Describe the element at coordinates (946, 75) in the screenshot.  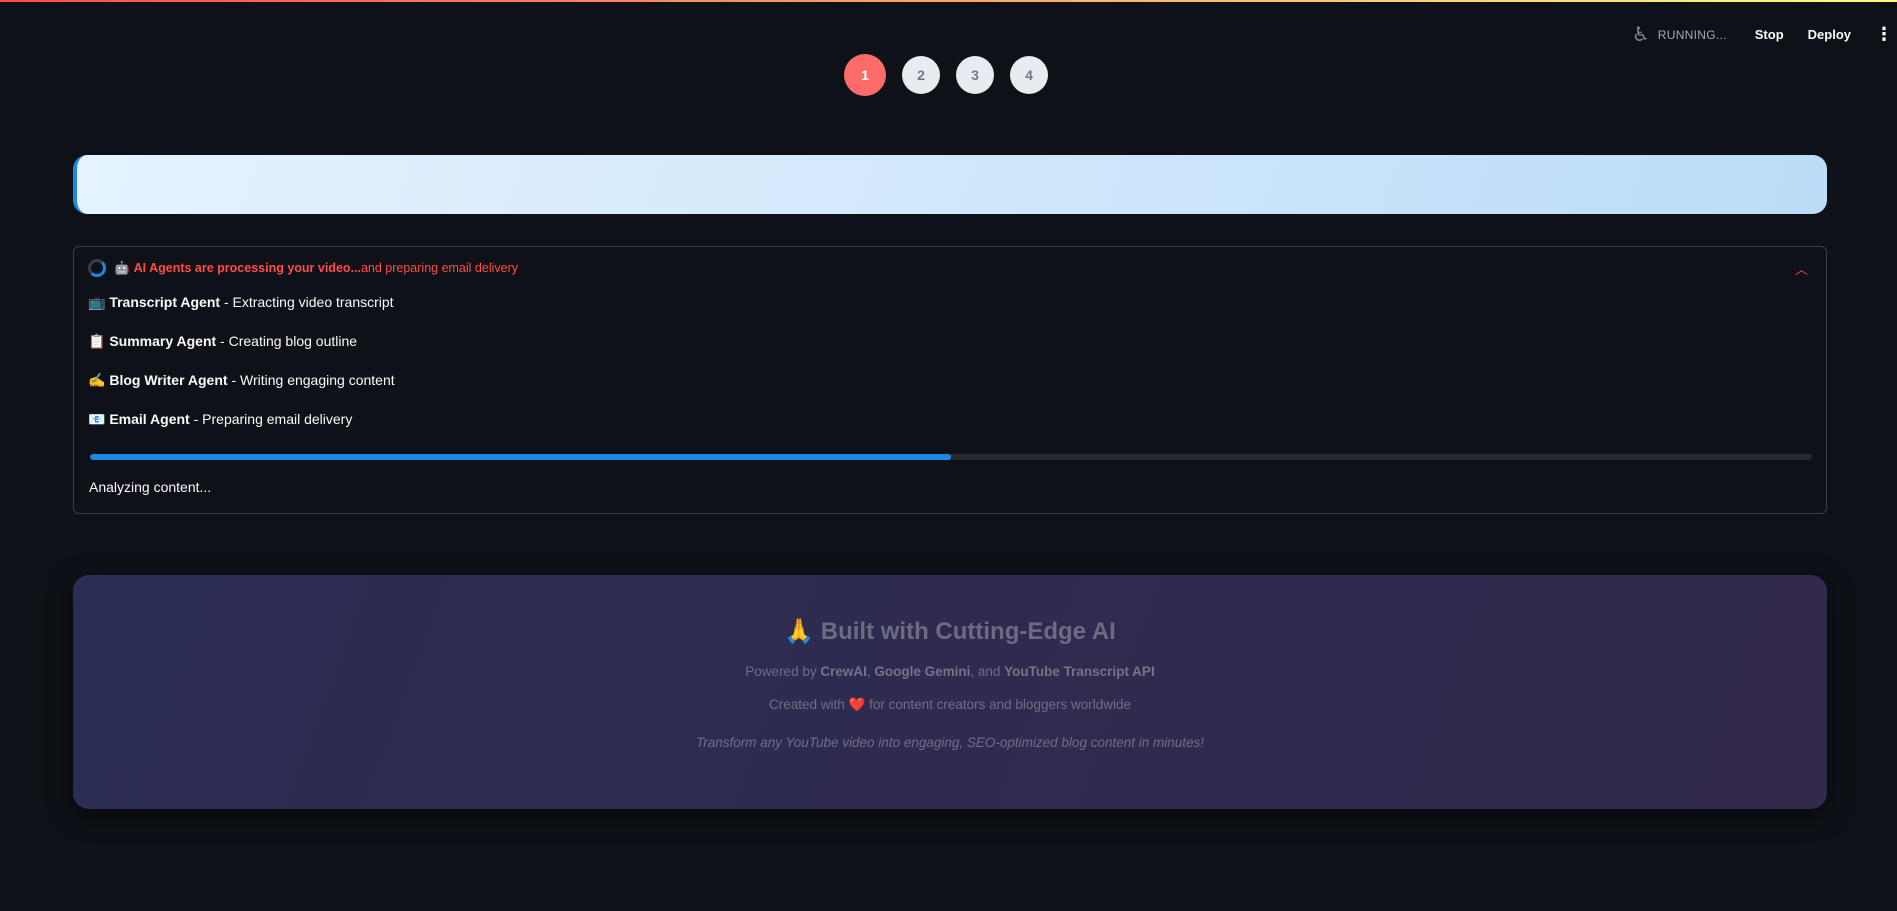
I see `step-indicator: 1 2 3 4` at that location.